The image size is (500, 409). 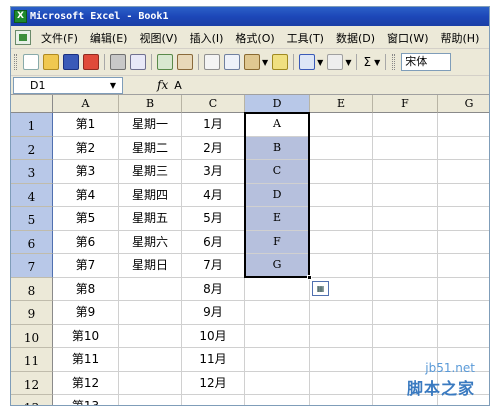 I want to click on autofill-options-icon: ▦, so click(x=320, y=288).